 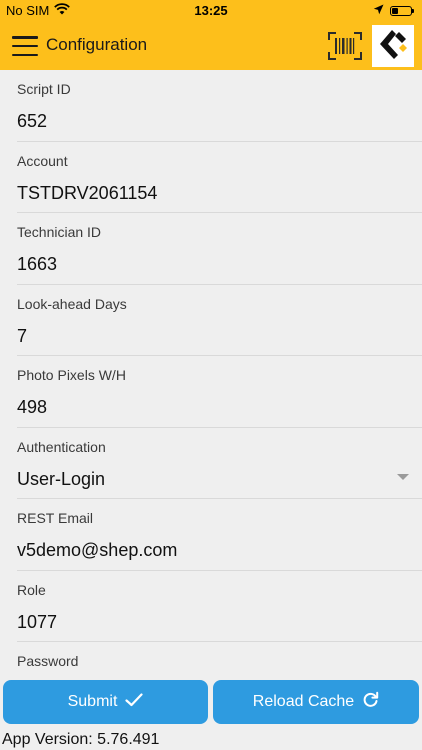 What do you see at coordinates (219, 661) in the screenshot?
I see `field-password: Password` at bounding box center [219, 661].